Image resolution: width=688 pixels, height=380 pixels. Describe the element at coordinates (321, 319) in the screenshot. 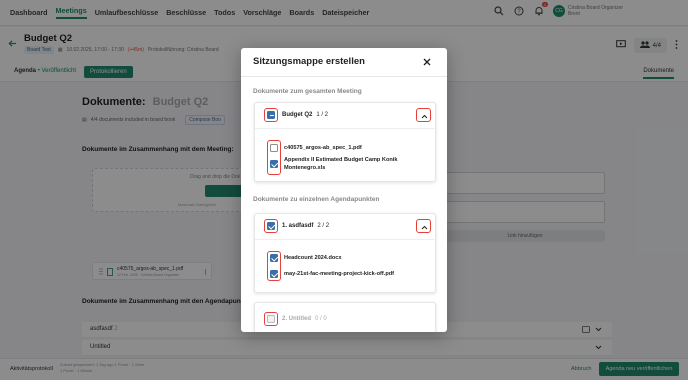

I see `card-count: 0 / 0` at that location.